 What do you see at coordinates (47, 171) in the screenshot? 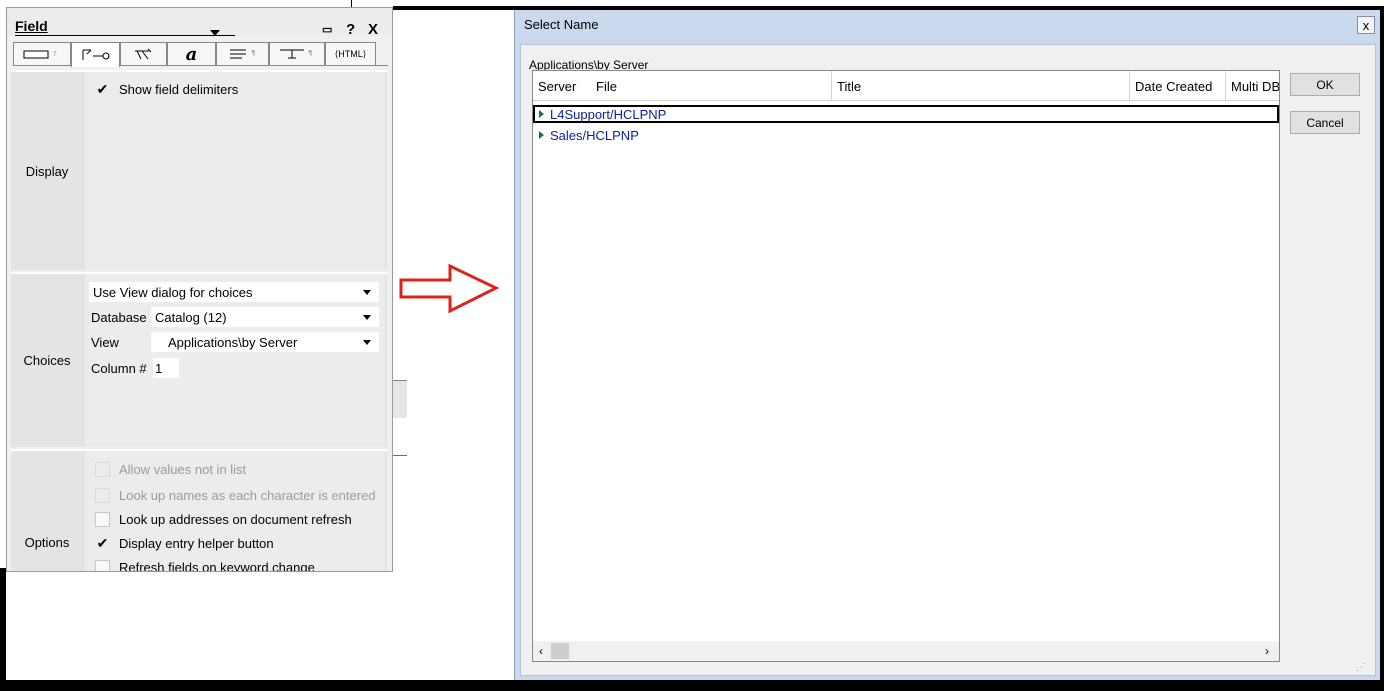
I see `display-section-label: Display` at bounding box center [47, 171].